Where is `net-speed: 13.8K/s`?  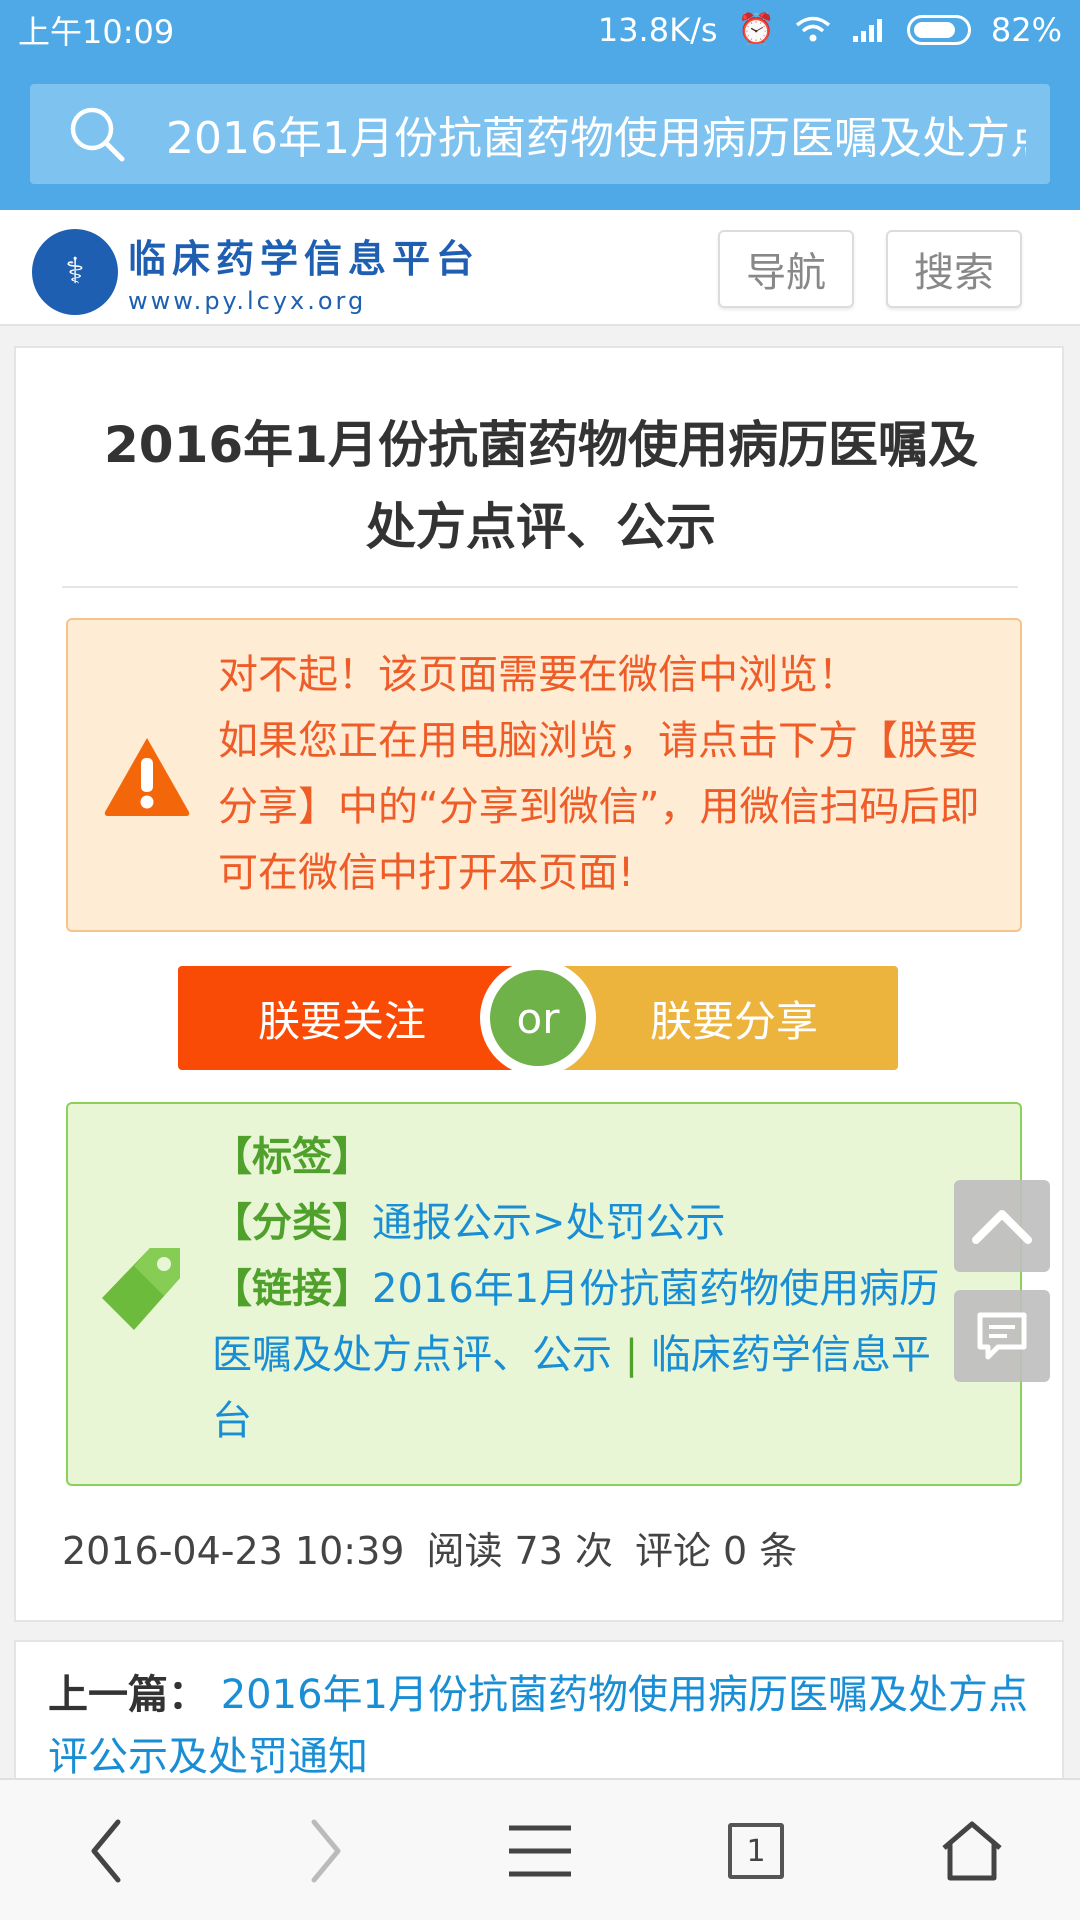
net-speed: 13.8K/s is located at coordinates (657, 30).